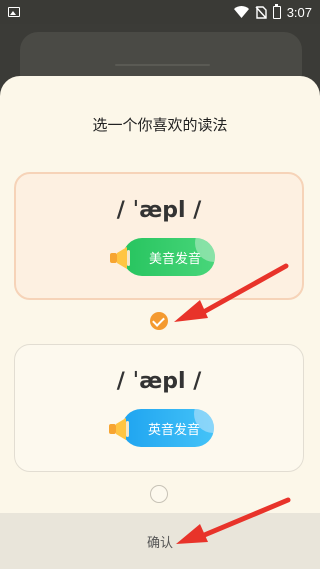  I want to click on status-right: 3:07, so click(272, 11).